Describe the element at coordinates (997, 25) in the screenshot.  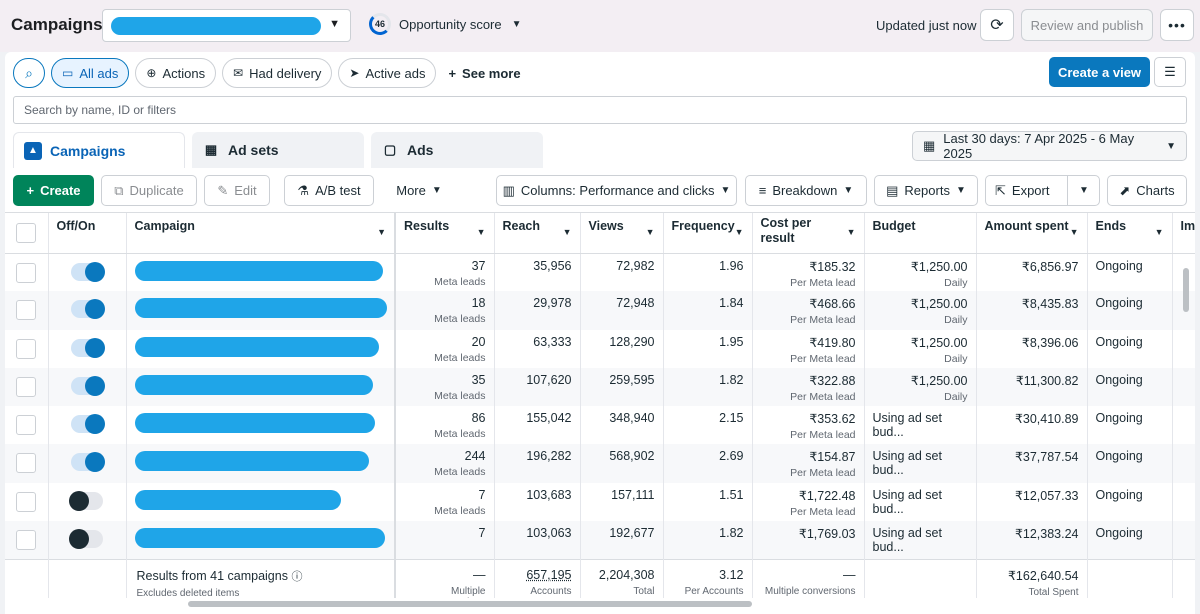
I see `refresh-button: ⟳` at that location.